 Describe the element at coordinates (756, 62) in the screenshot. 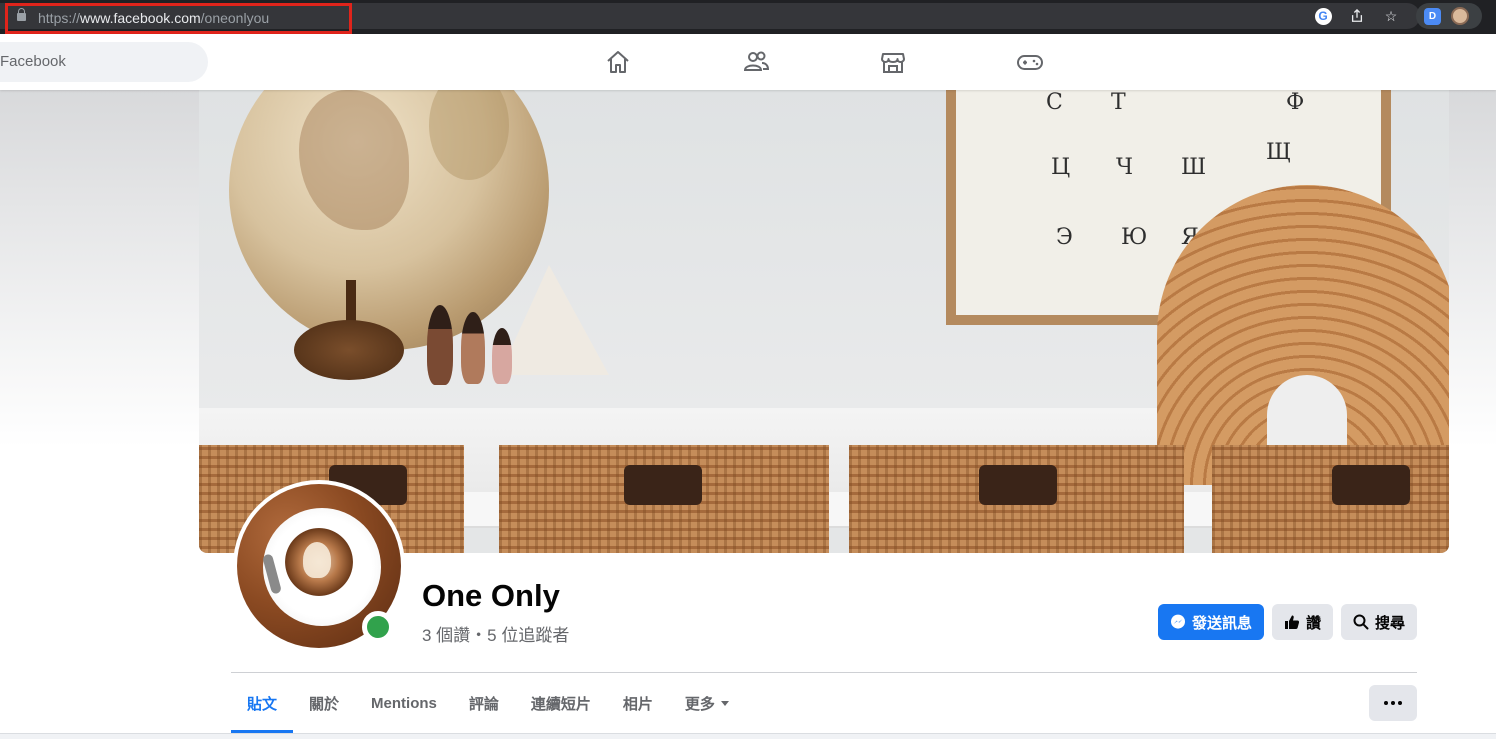

I see `friends-icon` at that location.